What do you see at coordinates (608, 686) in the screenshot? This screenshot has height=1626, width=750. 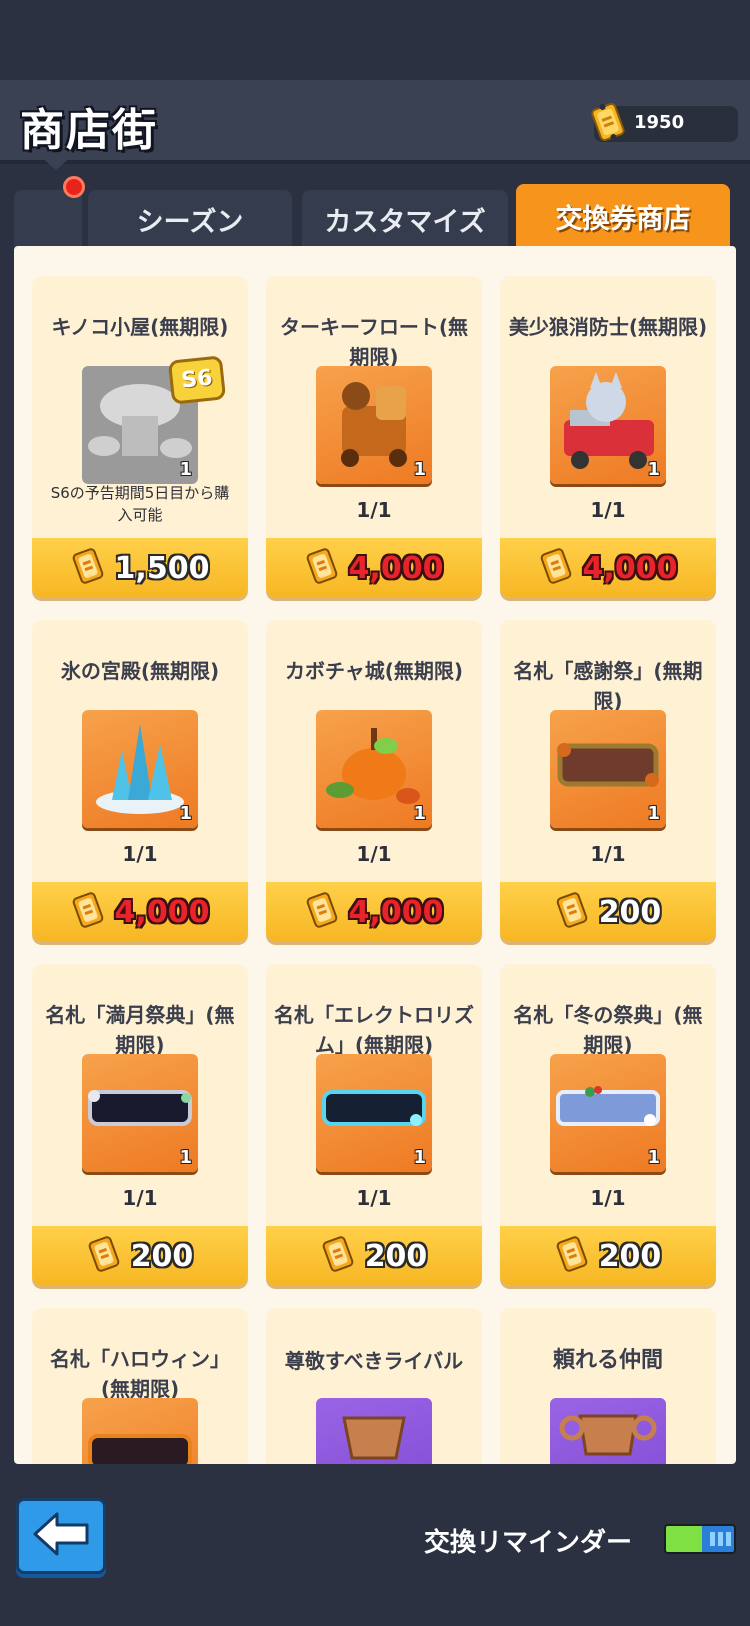 I see `item-name: 名札「感謝祭」(無期限)` at bounding box center [608, 686].